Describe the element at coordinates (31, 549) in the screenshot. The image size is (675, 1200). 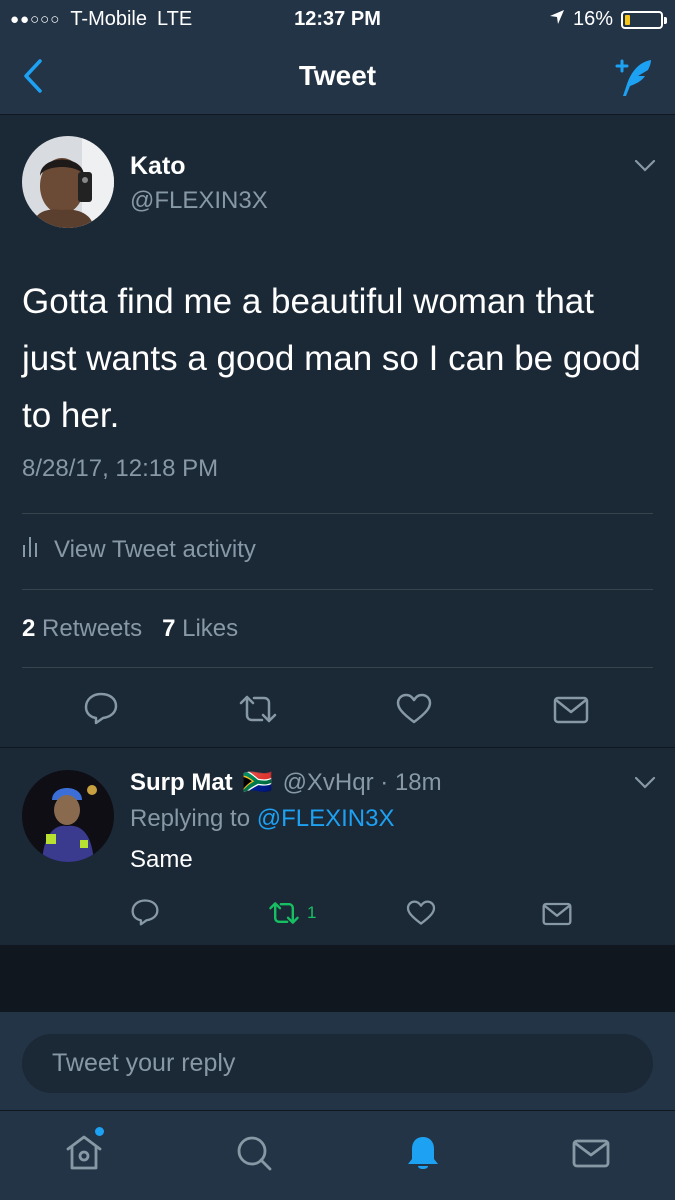
I see `analytics-icon` at that location.